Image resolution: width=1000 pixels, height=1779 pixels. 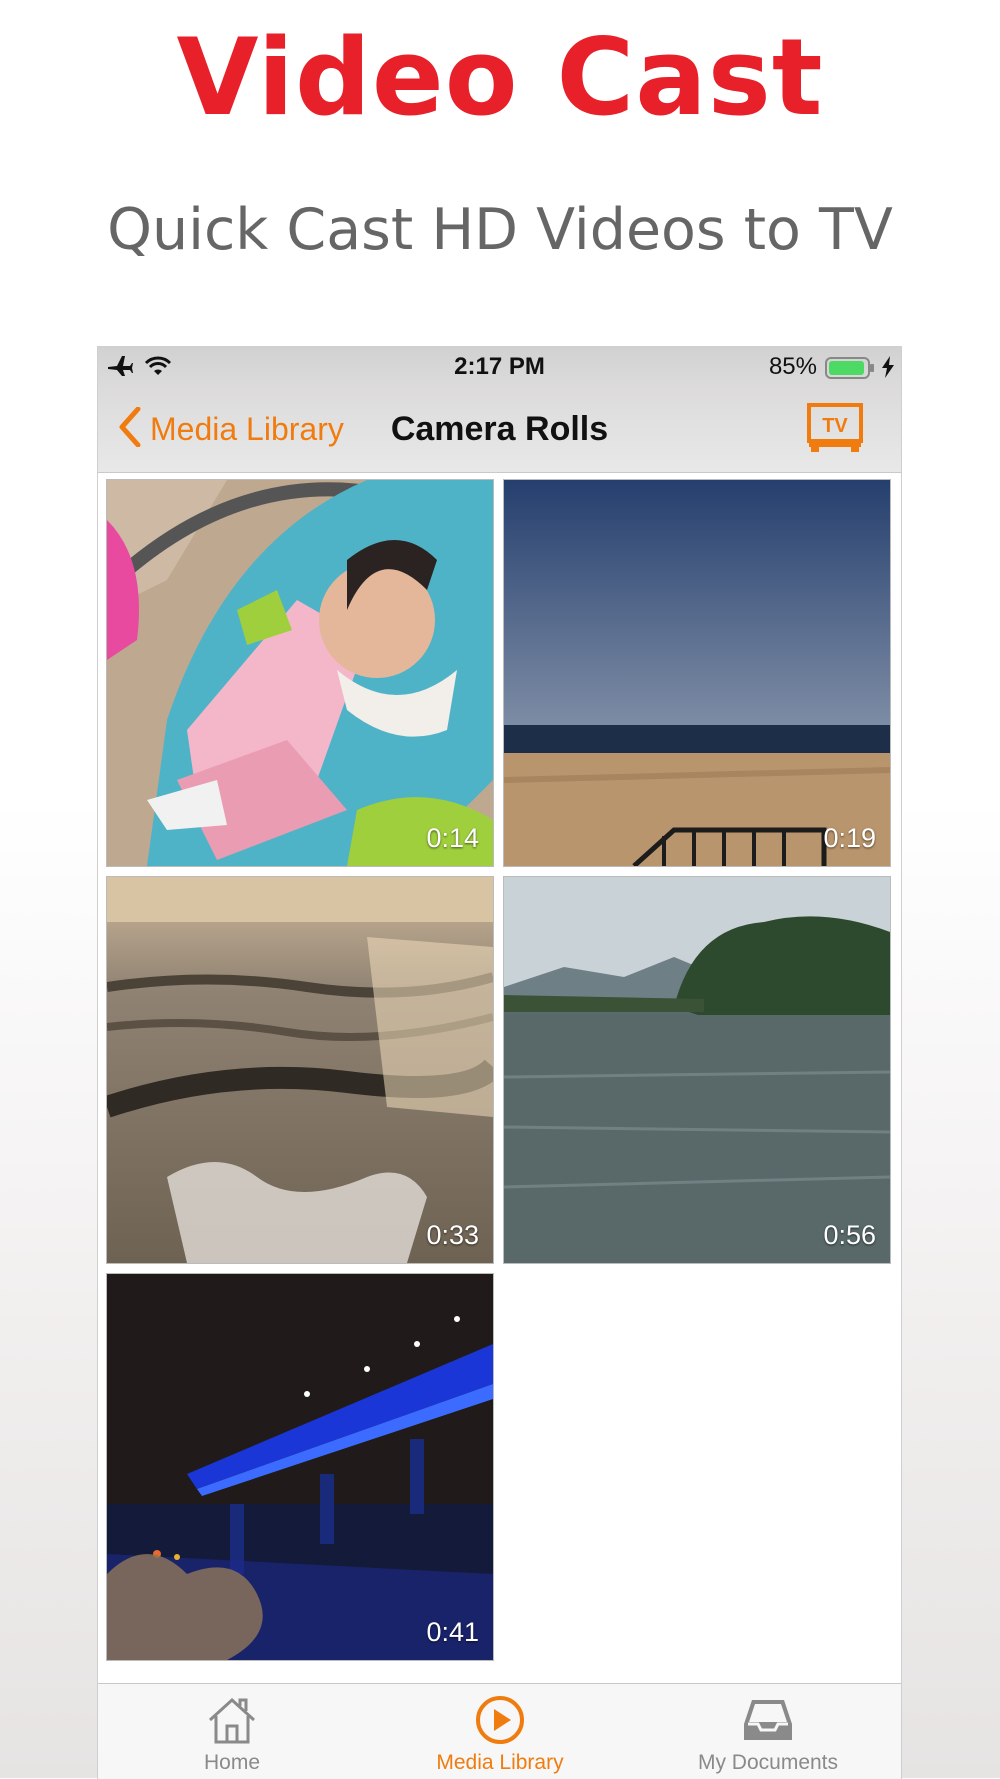 What do you see at coordinates (767, 1720) in the screenshot?
I see `inbox-tray-icon` at bounding box center [767, 1720].